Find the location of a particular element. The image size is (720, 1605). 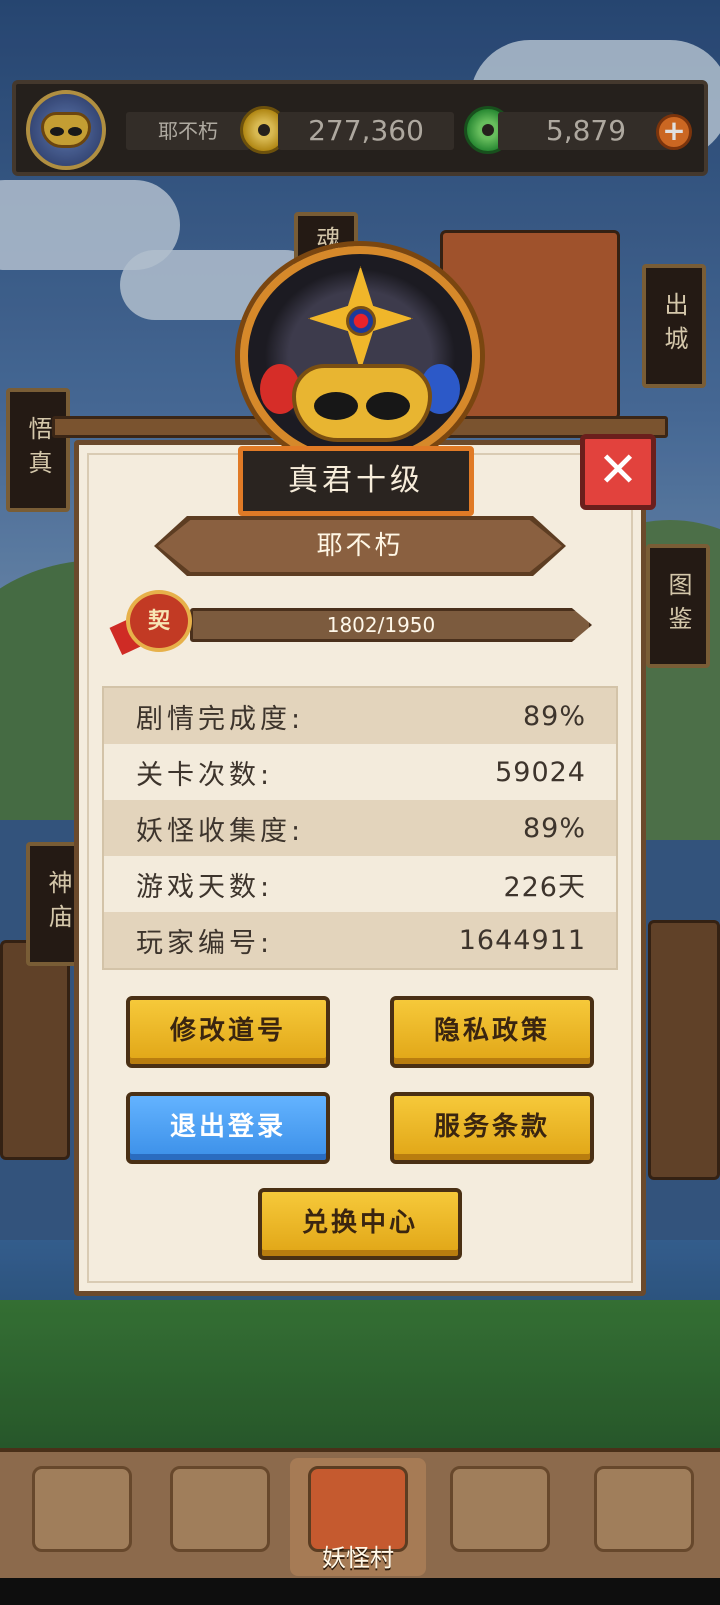

market-stall-icon is located at coordinates (500, 1509).